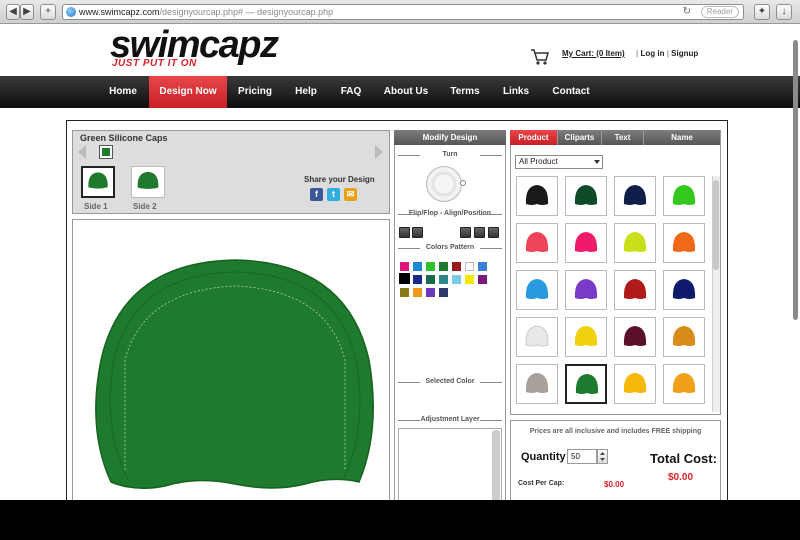  I want to click on cart-icon, so click(540, 57).